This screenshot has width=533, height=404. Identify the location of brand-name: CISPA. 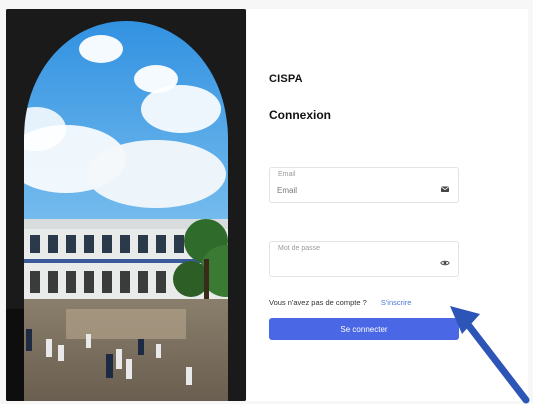
(286, 79).